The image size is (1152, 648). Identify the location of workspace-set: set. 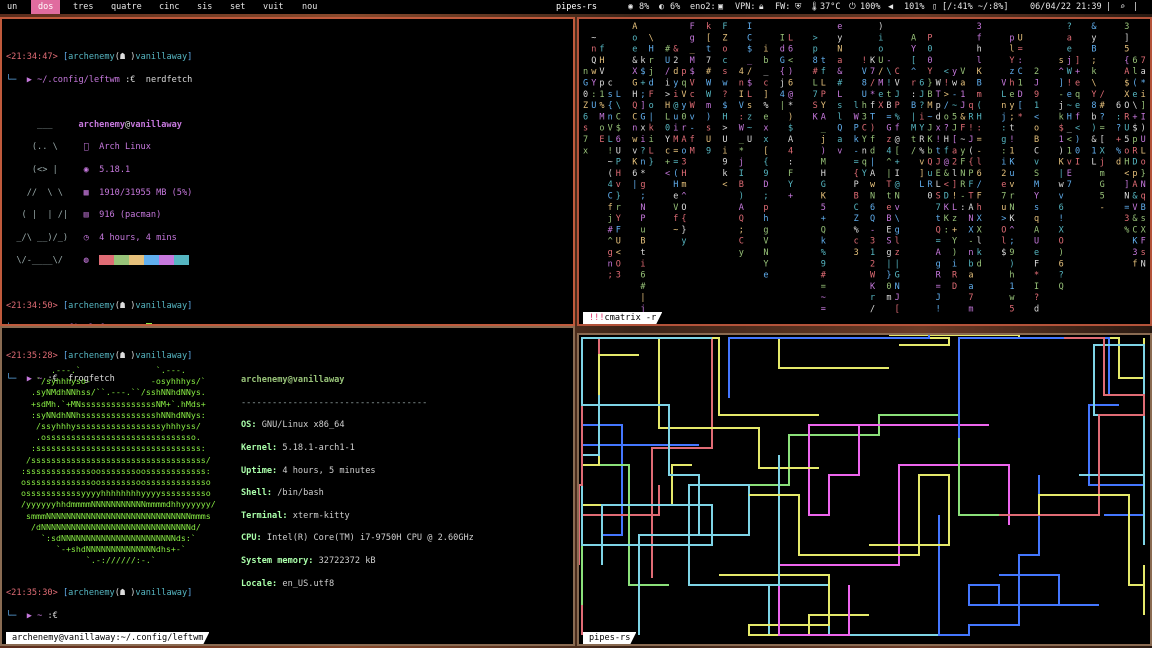
(237, 7).